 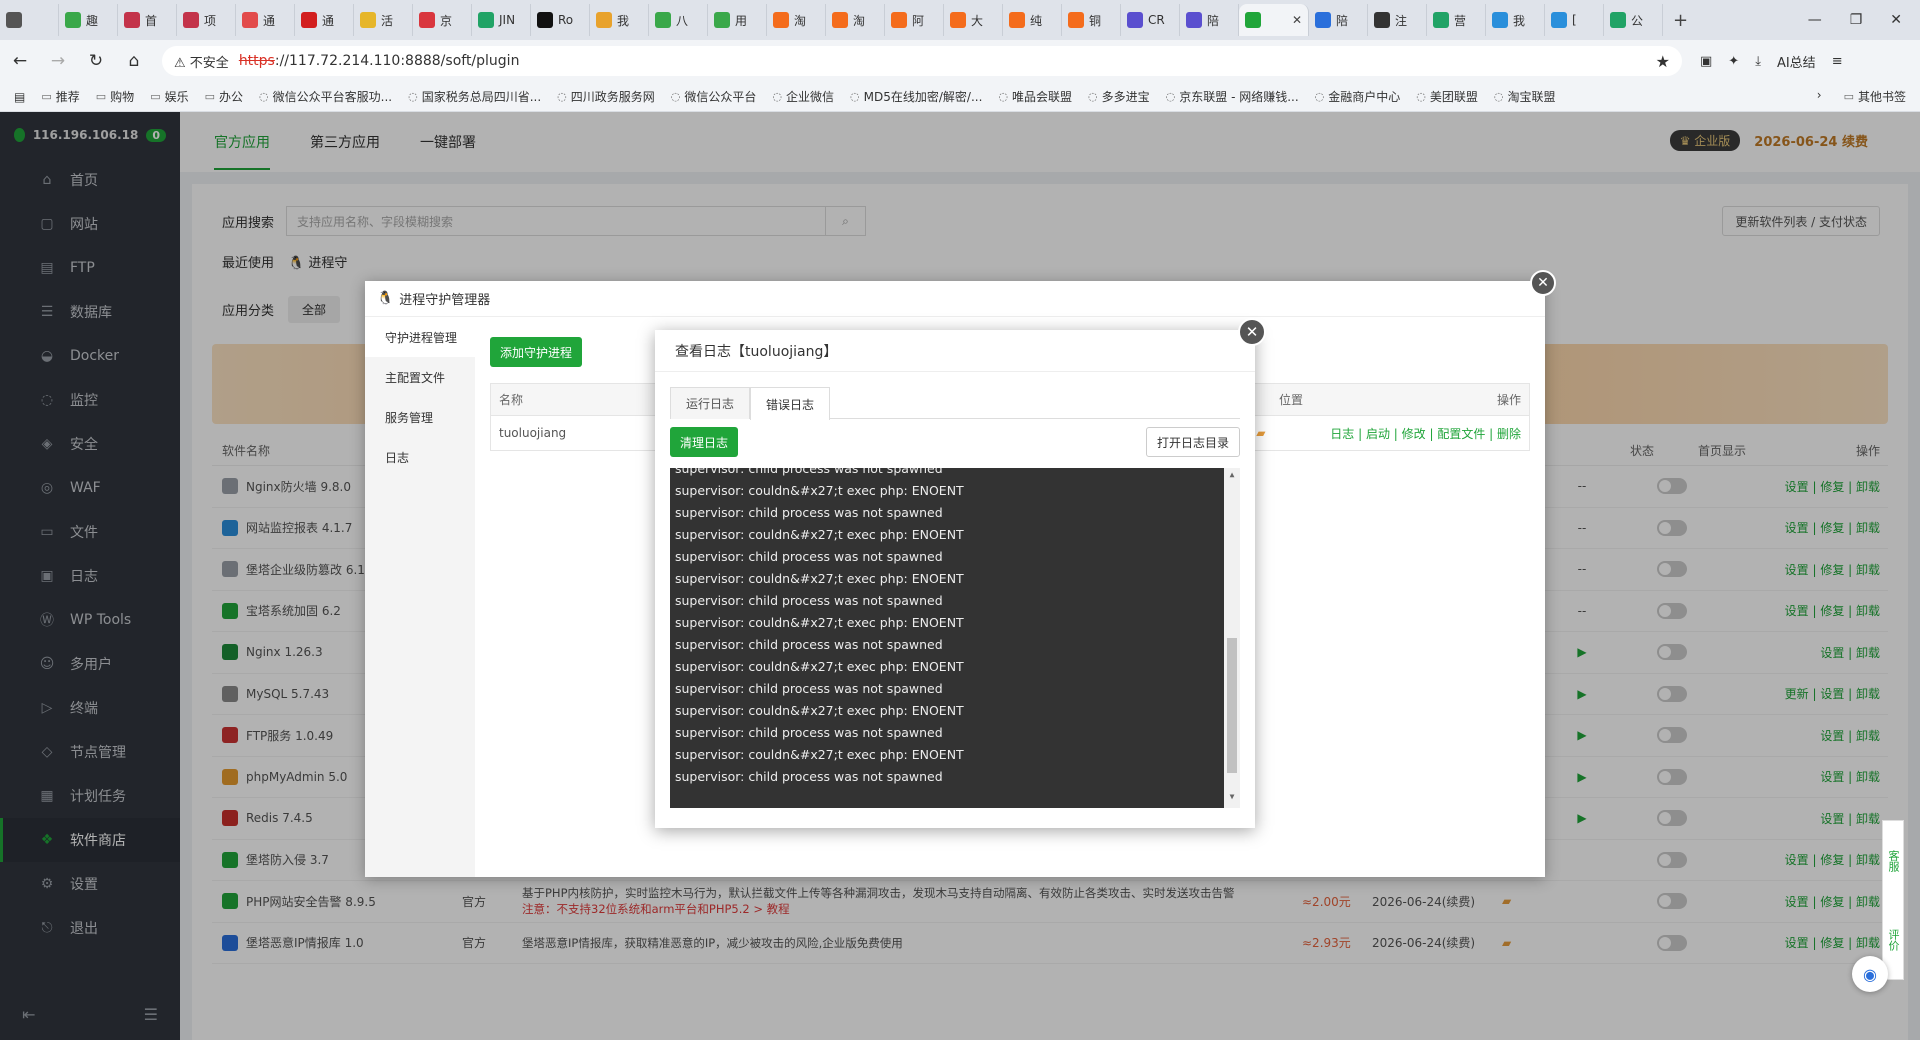 I want to click on browser-tab: 纯, so click(x=1032, y=20).